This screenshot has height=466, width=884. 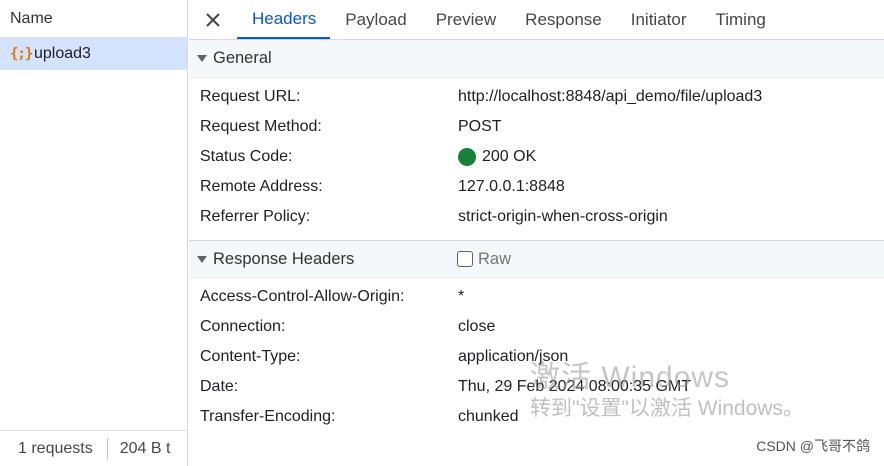 I want to click on header-row: Request Method: POST, so click(x=536, y=127).